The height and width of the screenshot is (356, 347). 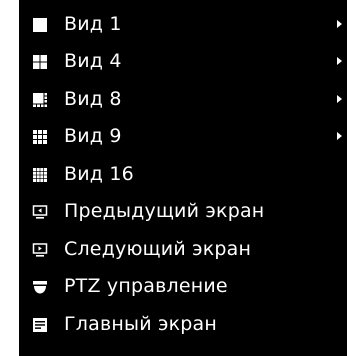 What do you see at coordinates (146, 286) in the screenshot?
I see `menu-item-label: PTZ управление` at bounding box center [146, 286].